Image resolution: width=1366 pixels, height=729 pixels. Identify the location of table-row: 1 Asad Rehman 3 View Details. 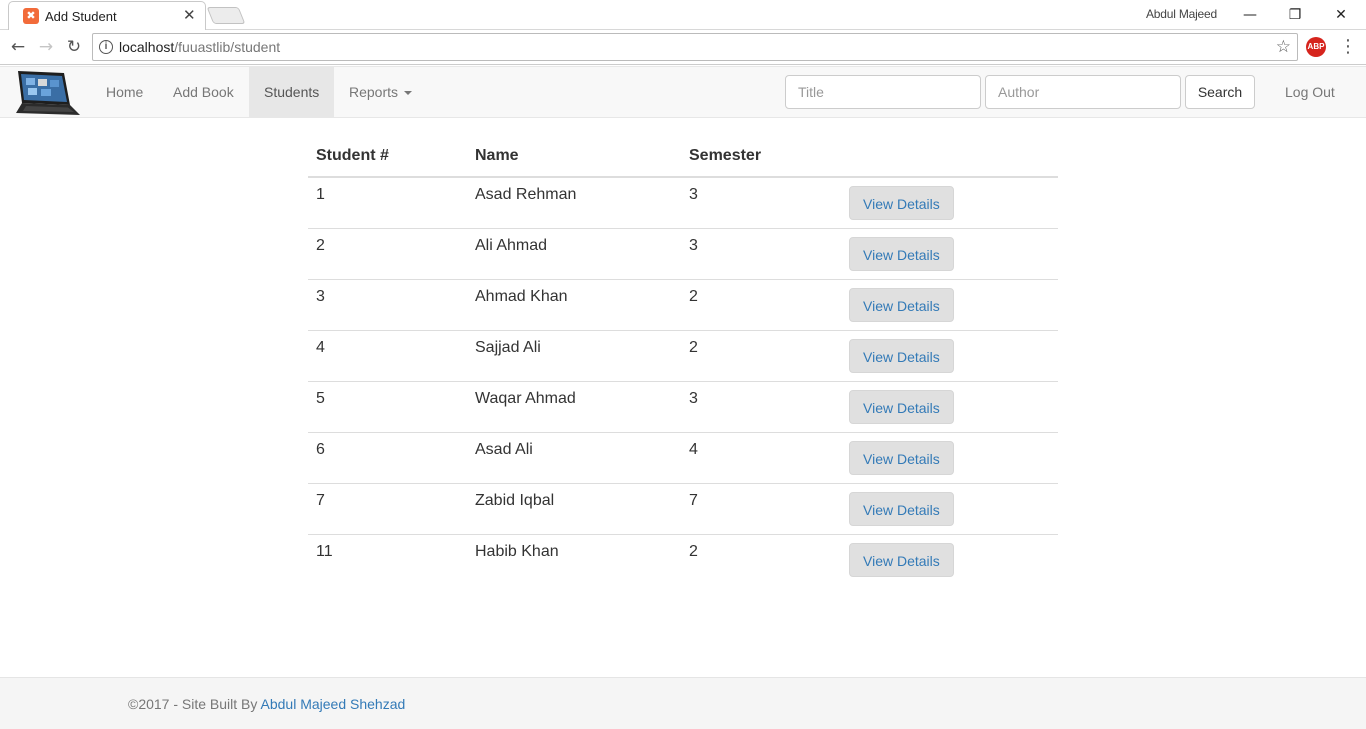
(683, 202).